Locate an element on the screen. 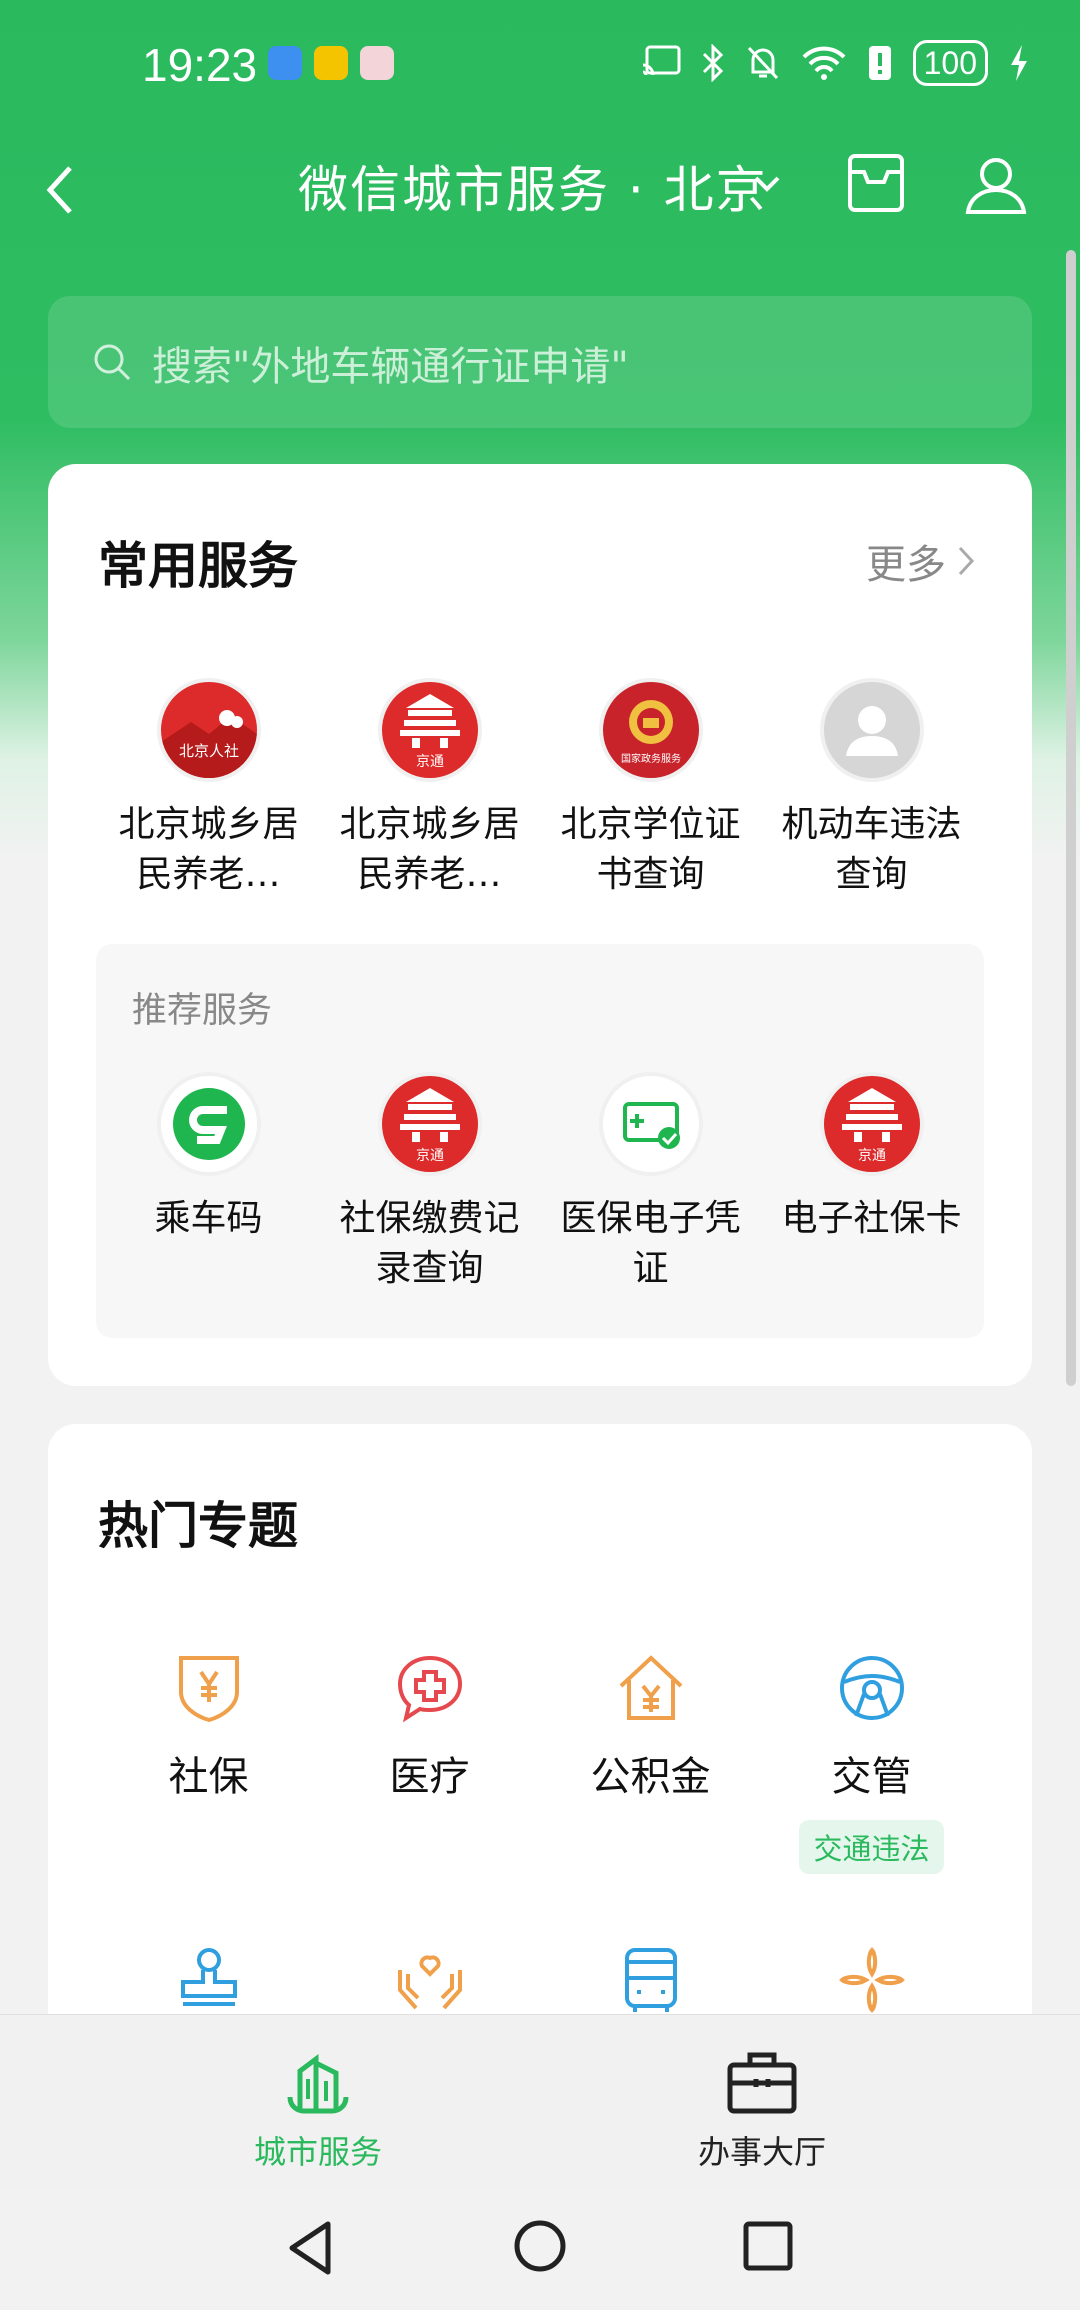 The image size is (1080, 2310). search-bar: 搜索"外地车辆通行证申请" is located at coordinates (540, 362).